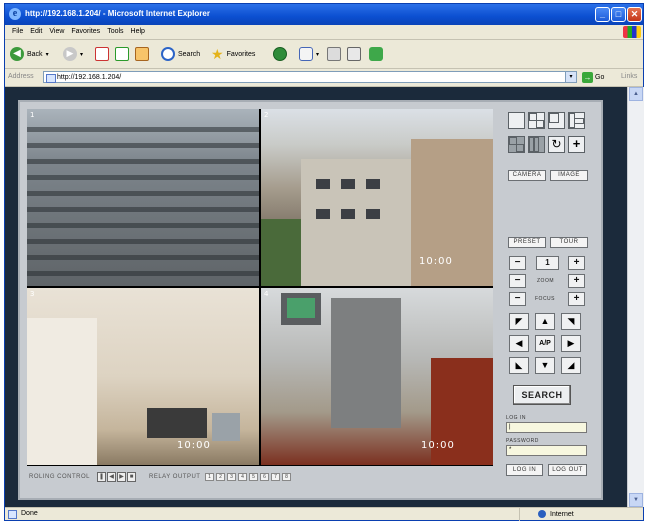  What do you see at coordinates (115, 32) in the screenshot?
I see `menu-tools: Tools` at bounding box center [115, 32].